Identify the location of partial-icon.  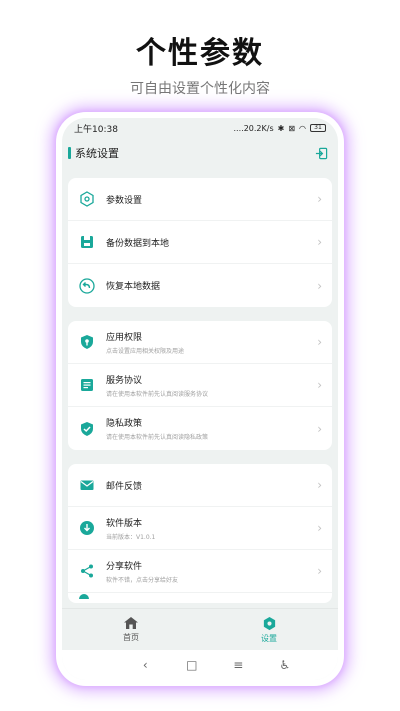
(84, 596).